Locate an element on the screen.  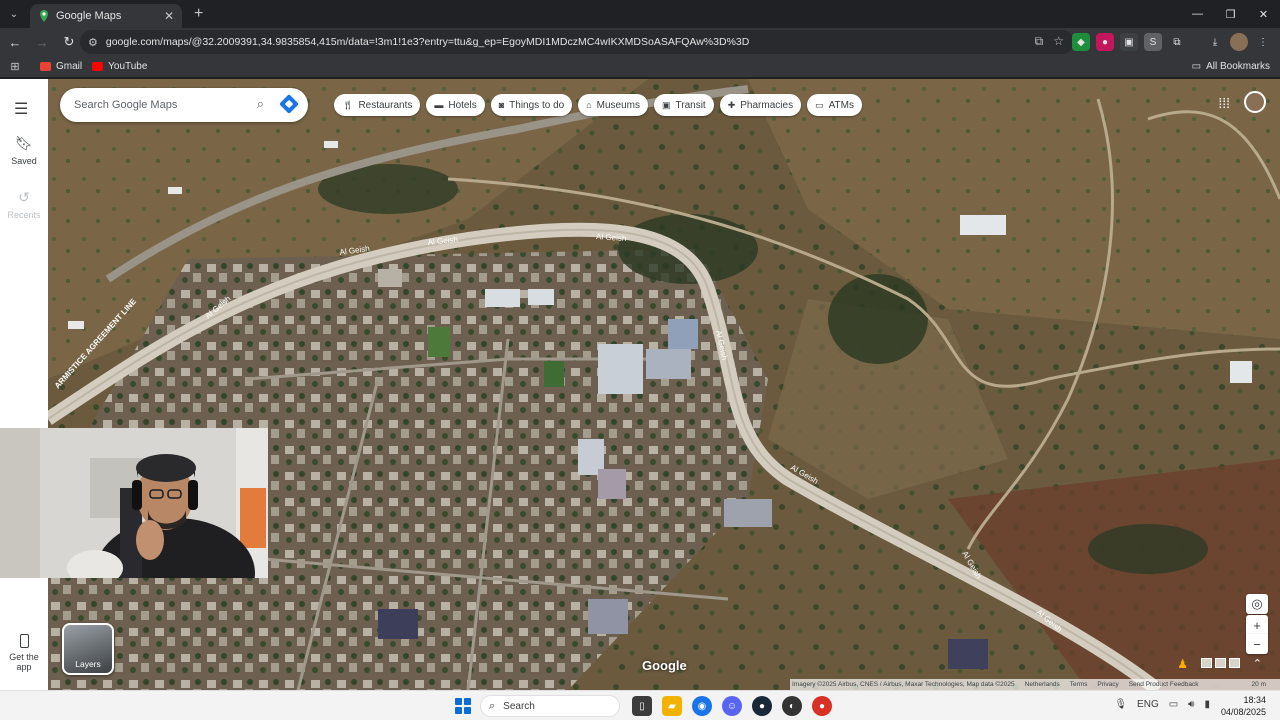
file-explorer-icon: ▰ is located at coordinates (672, 706).